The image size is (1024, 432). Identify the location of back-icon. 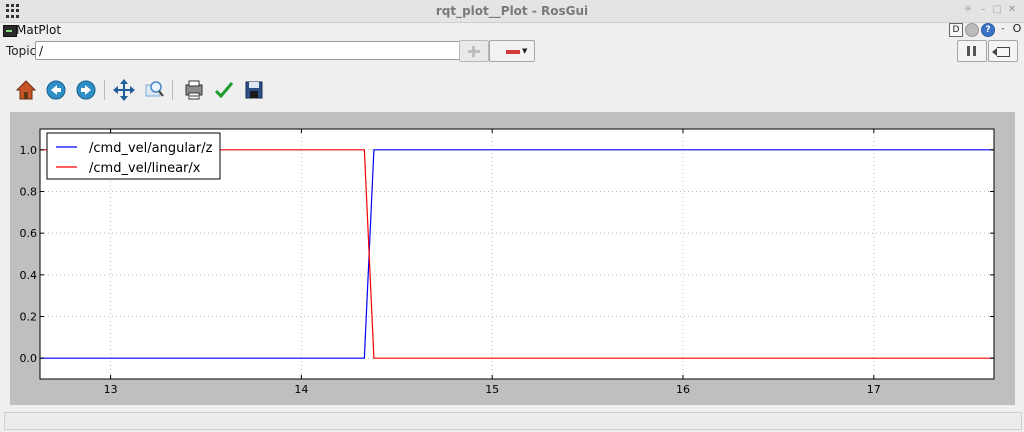
(56, 90).